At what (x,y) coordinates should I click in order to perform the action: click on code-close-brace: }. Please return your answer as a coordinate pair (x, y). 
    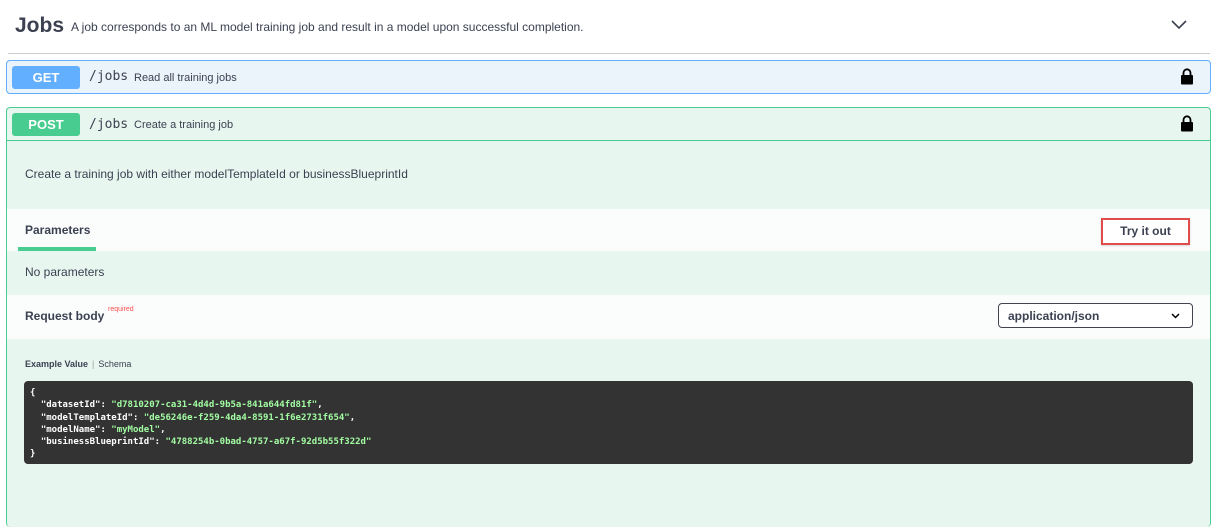
    Looking at the image, I should click on (33, 454).